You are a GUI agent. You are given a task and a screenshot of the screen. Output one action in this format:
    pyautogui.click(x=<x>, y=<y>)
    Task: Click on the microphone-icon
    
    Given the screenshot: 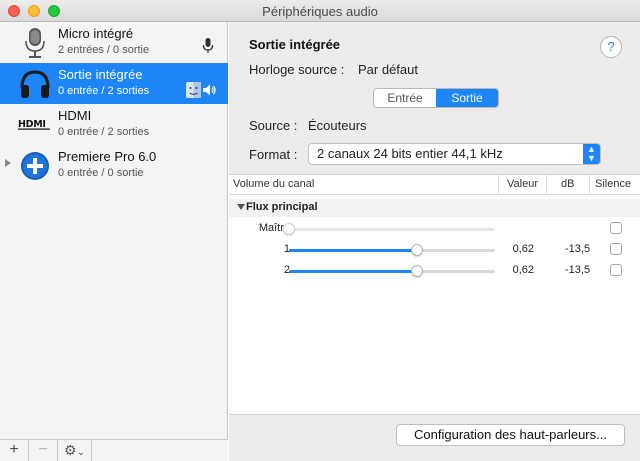 What is the action you would take?
    pyautogui.click(x=35, y=43)
    